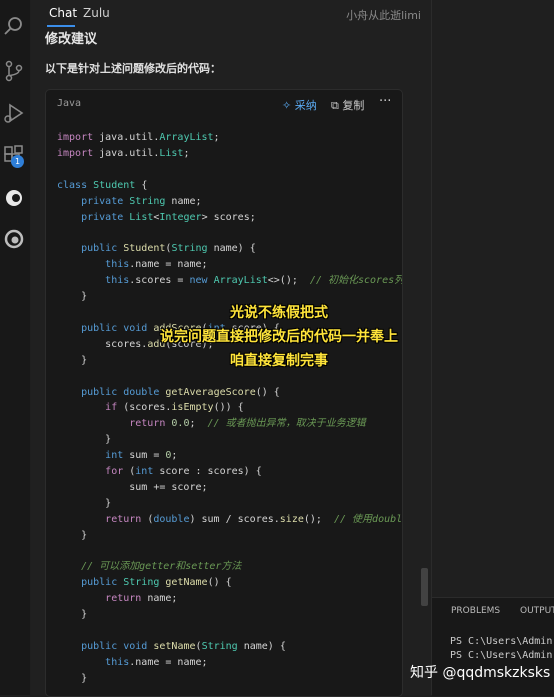 Image resolution: width=554 pixels, height=697 pixels. What do you see at coordinates (475, 611) in the screenshot?
I see `tab-problems: PROBLEMS` at bounding box center [475, 611].